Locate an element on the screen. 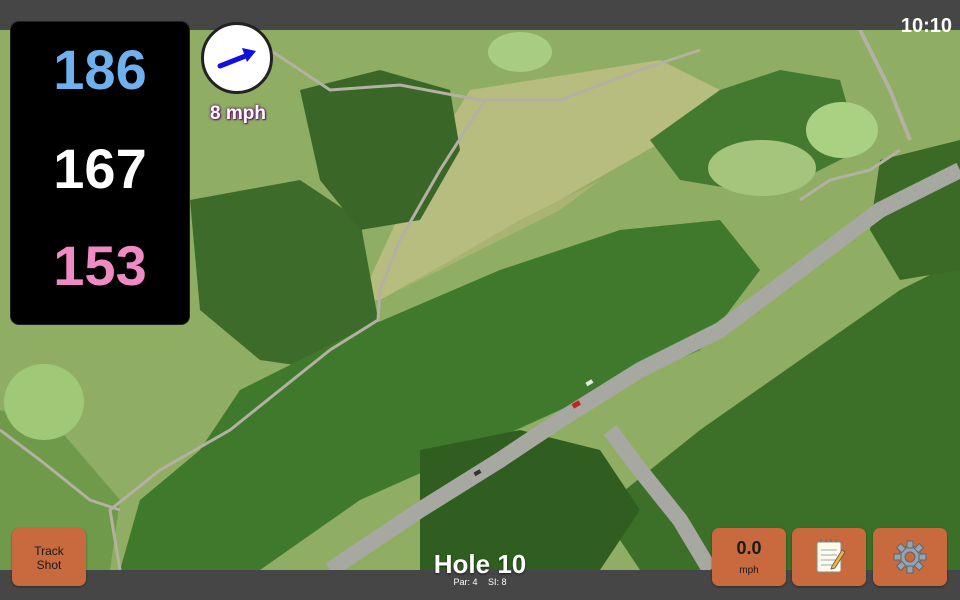 The height and width of the screenshot is (600, 960). gear-icon is located at coordinates (910, 557).